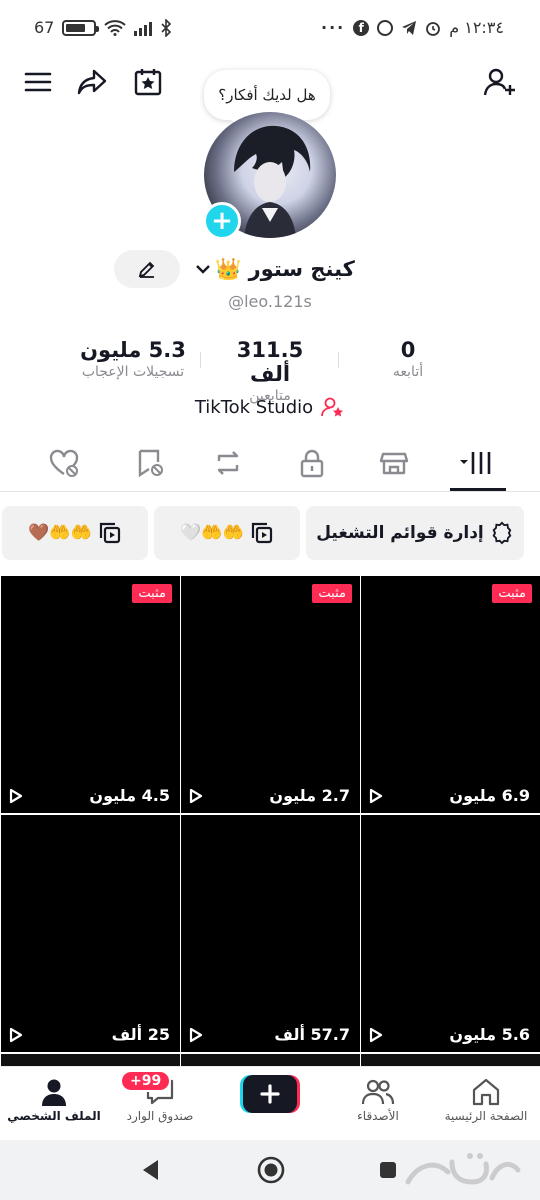 This screenshot has width=540, height=1200. I want to click on video-views: 6.9 مليون, so click(449, 795).